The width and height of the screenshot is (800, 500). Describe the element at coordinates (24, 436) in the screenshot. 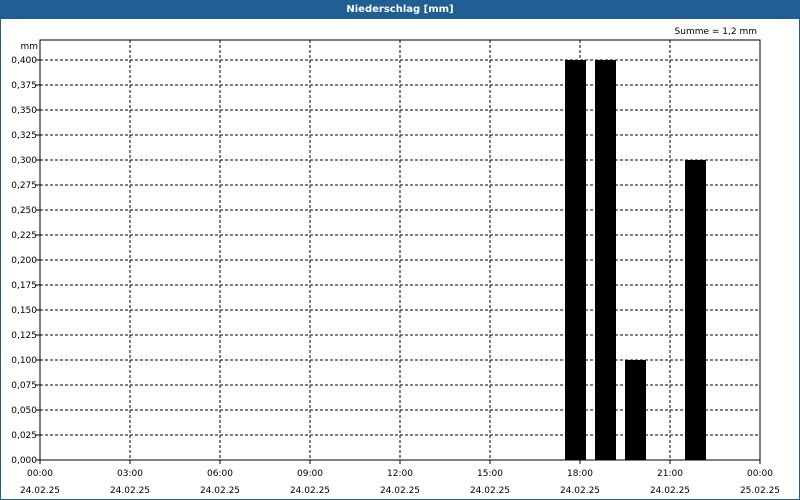

I see `y-tick-label: 0,025` at that location.